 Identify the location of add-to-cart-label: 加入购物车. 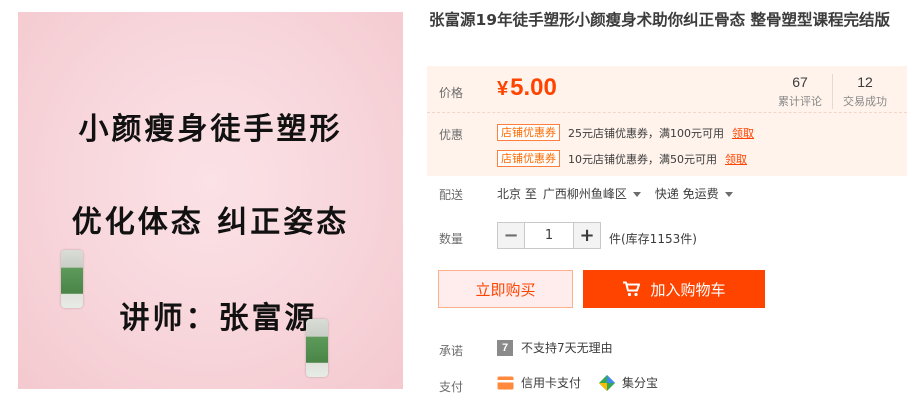
(688, 289).